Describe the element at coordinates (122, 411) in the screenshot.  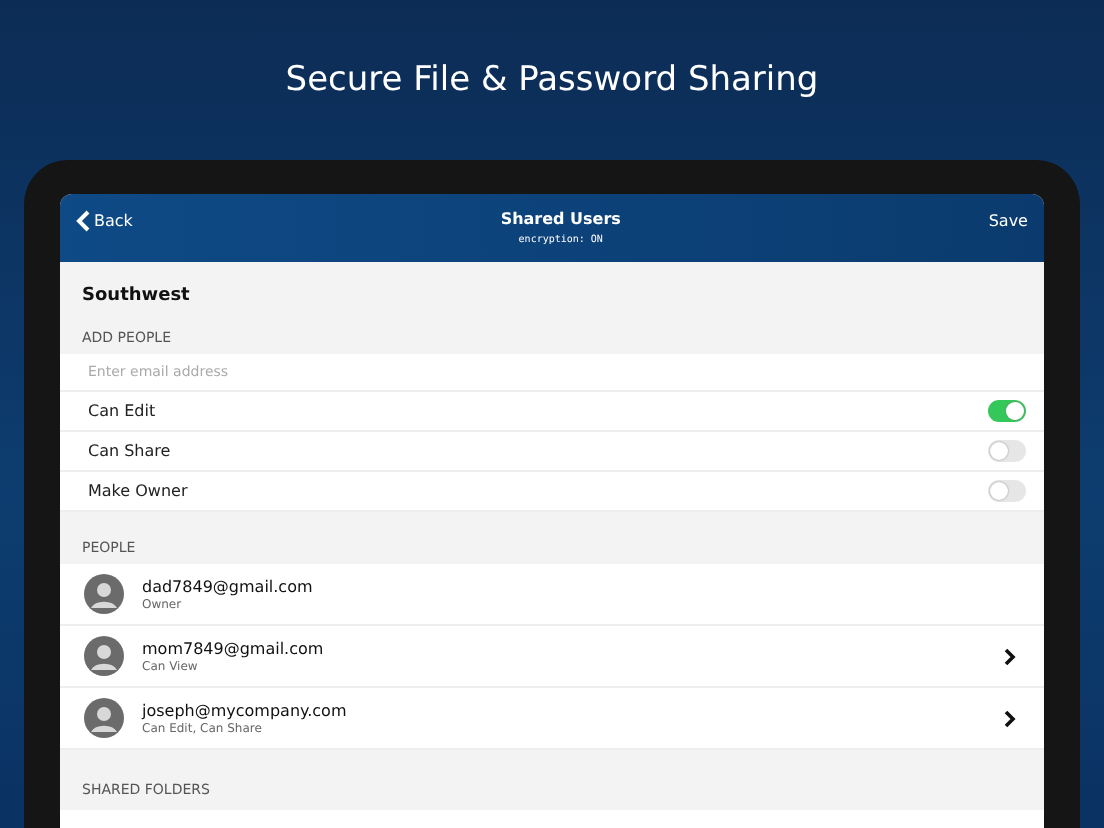
I see `toggle-label: Can Edit` at that location.